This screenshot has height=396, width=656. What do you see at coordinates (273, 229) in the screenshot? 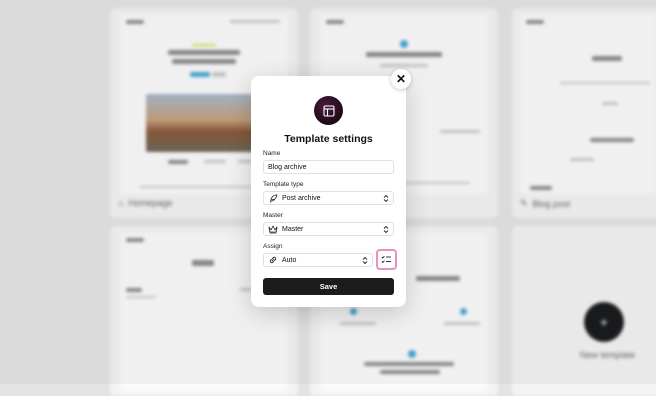
I see `crown-icon` at bounding box center [273, 229].